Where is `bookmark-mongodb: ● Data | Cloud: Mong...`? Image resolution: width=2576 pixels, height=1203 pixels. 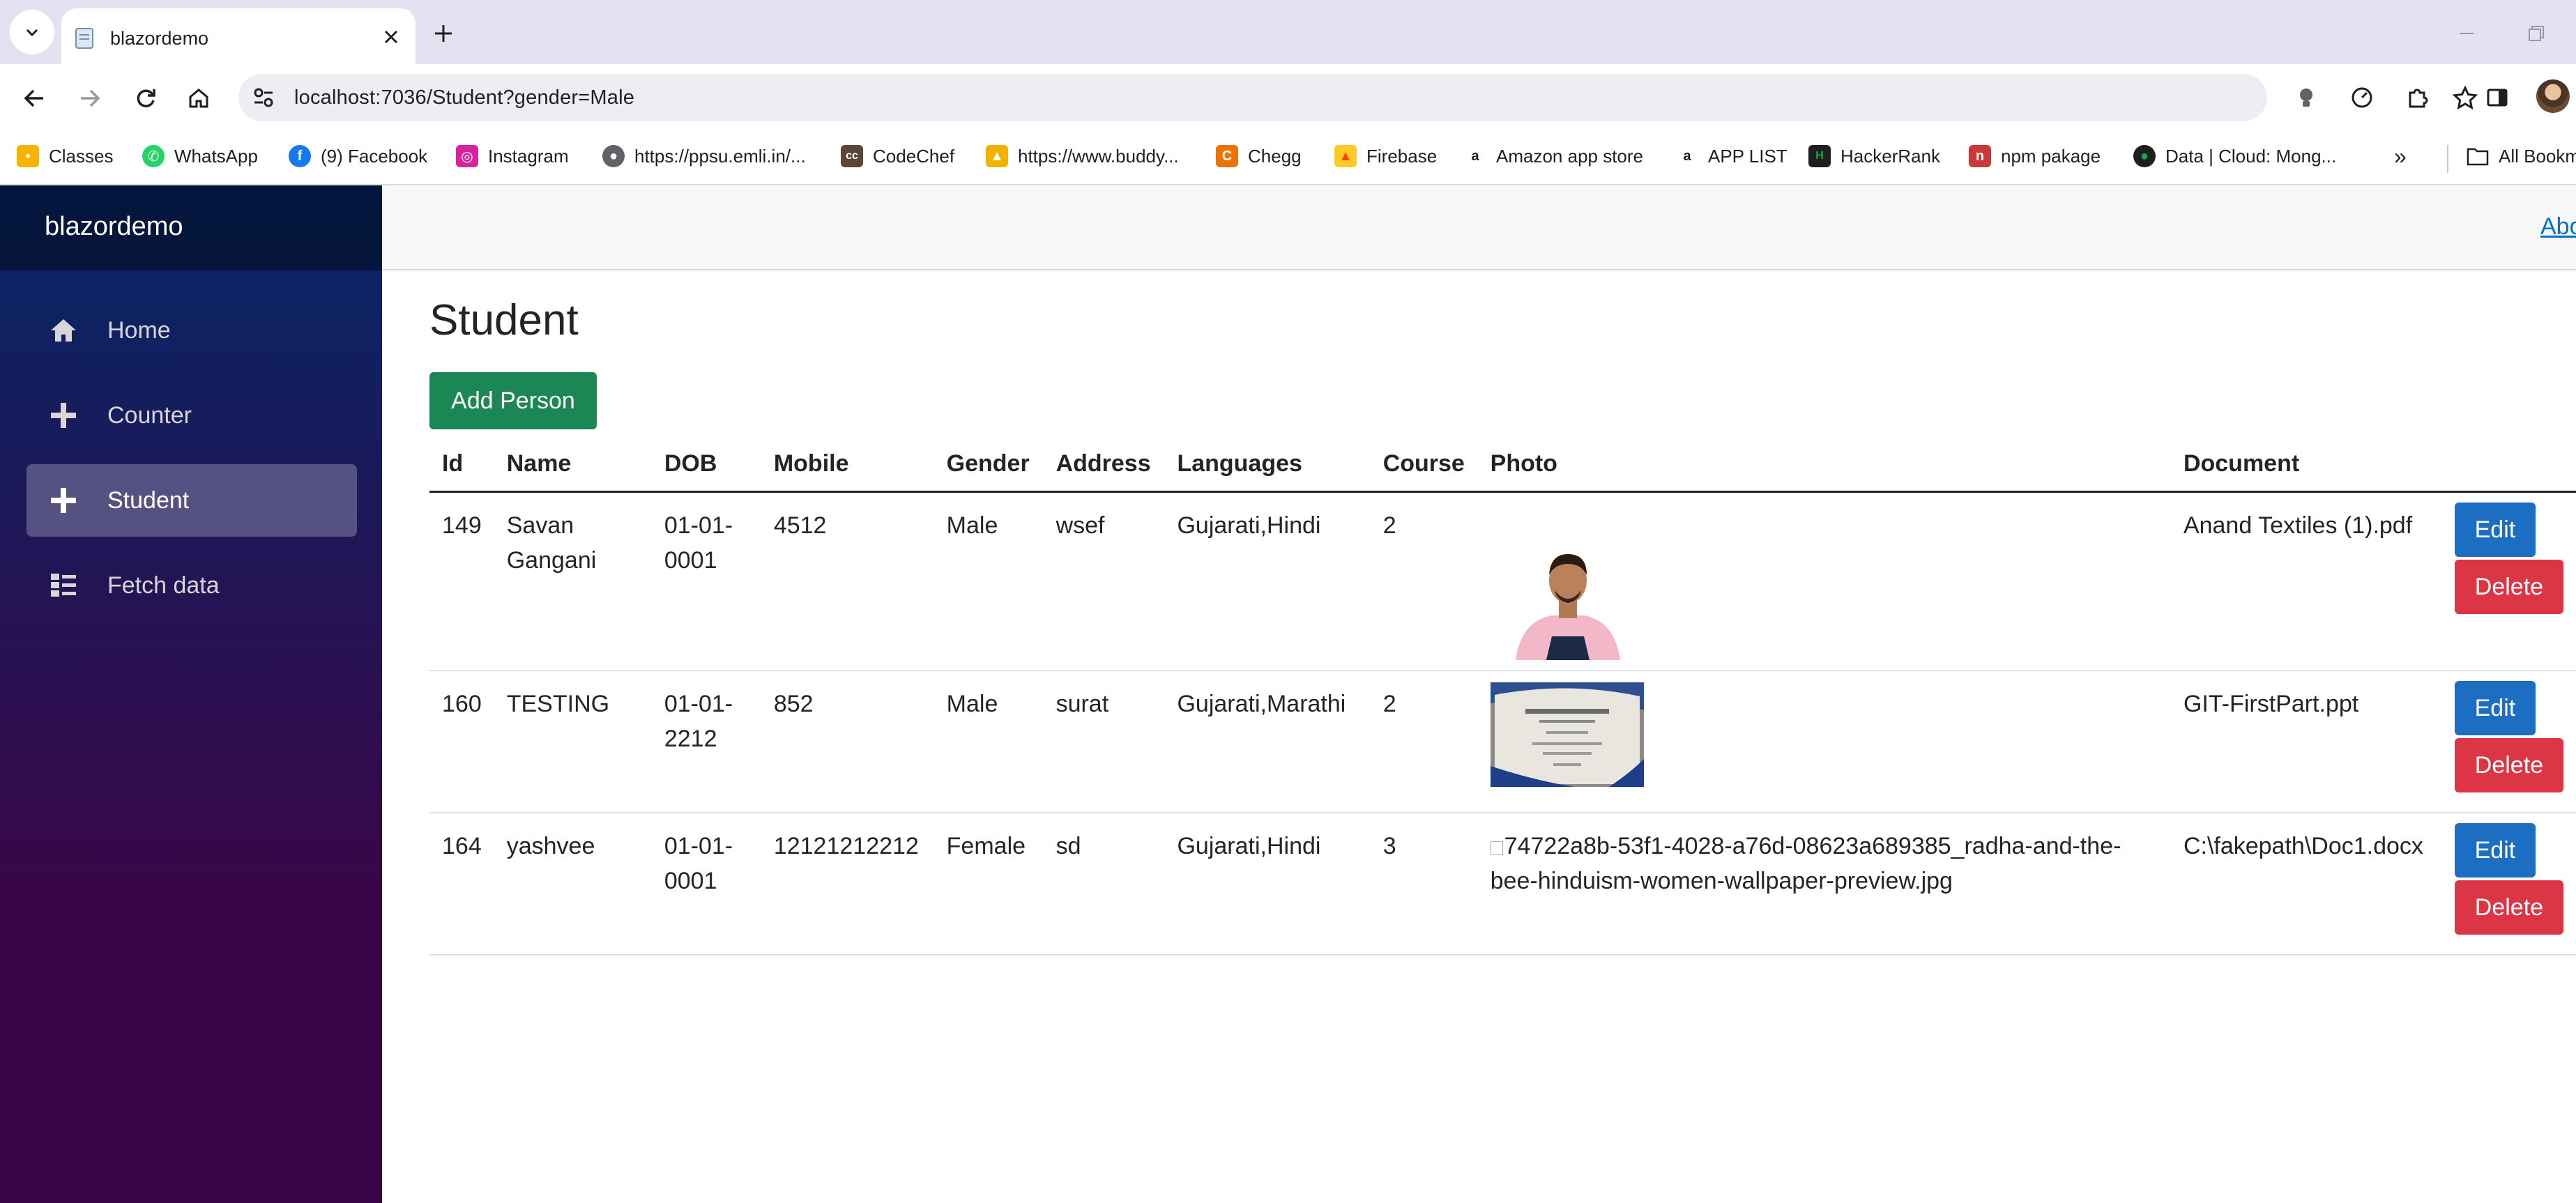
bookmark-mongodb: ● Data | Cloud: Mong... is located at coordinates (2235, 156).